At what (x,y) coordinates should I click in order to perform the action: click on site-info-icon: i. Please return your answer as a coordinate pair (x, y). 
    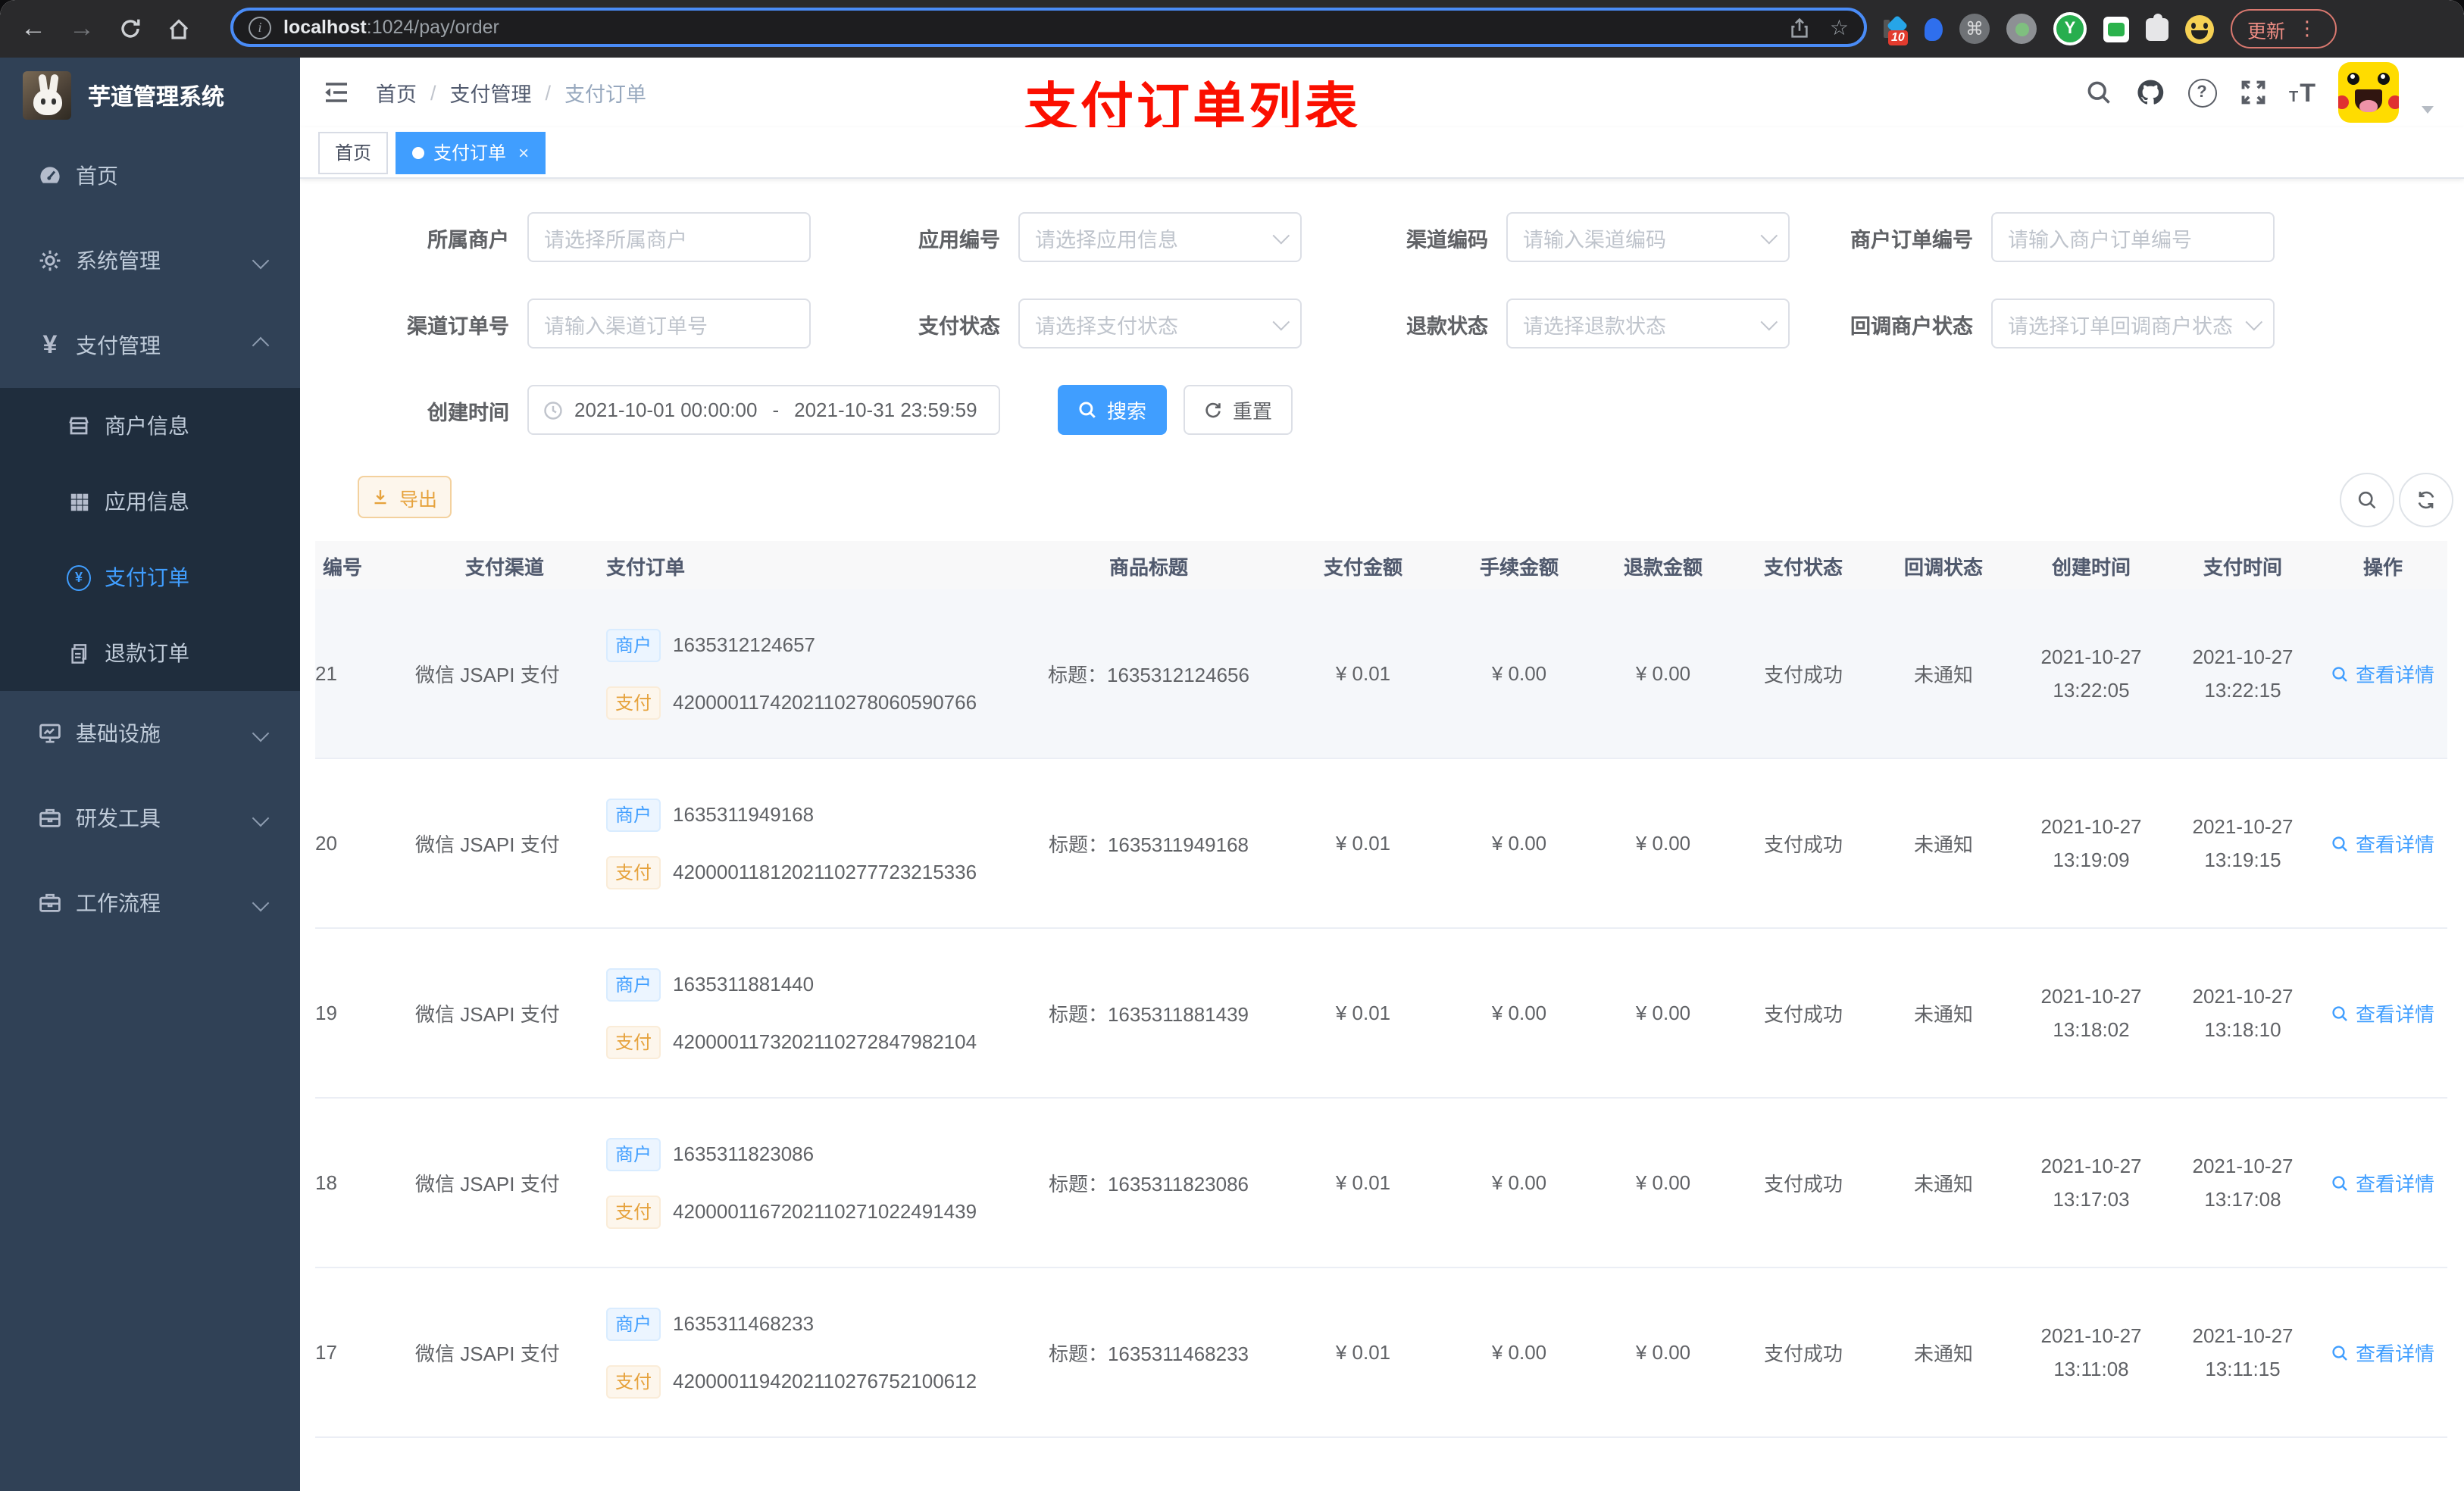
    Looking at the image, I should click on (260, 27).